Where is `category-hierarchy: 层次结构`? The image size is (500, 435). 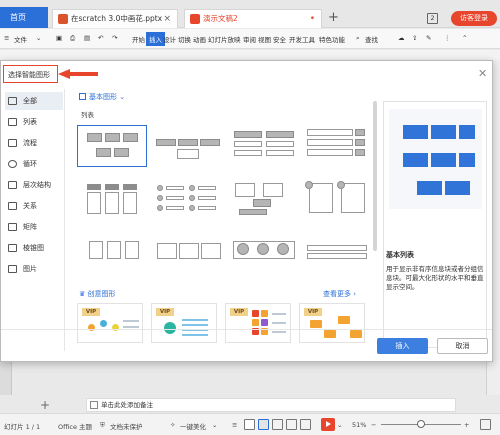
category-hierarchy: 层次结构 is located at coordinates (34, 185).